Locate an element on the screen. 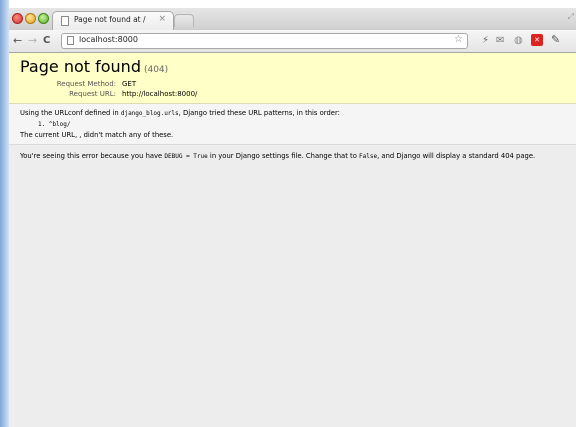 The height and width of the screenshot is (427, 576). url-pattern-item: 1. ^blog/ is located at coordinates (54, 124).